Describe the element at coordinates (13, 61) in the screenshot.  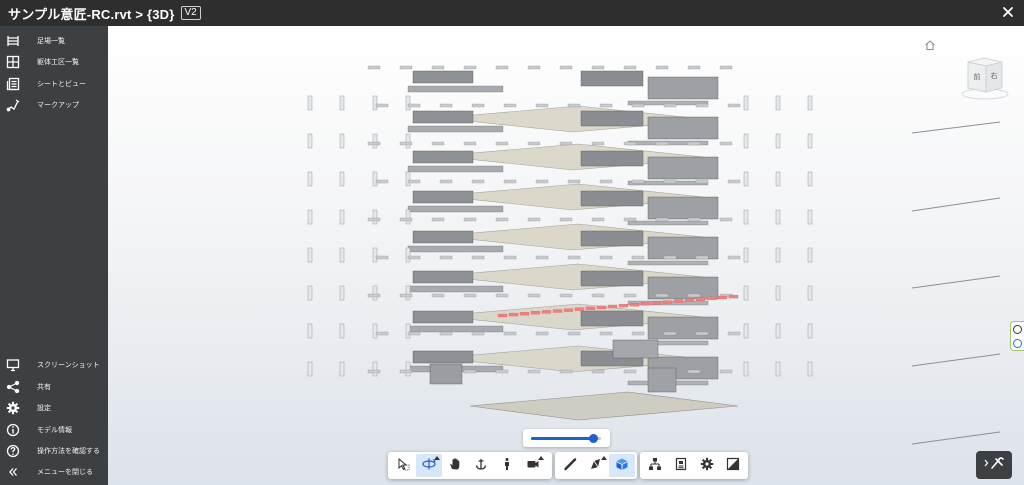
I see `grid-icon` at that location.